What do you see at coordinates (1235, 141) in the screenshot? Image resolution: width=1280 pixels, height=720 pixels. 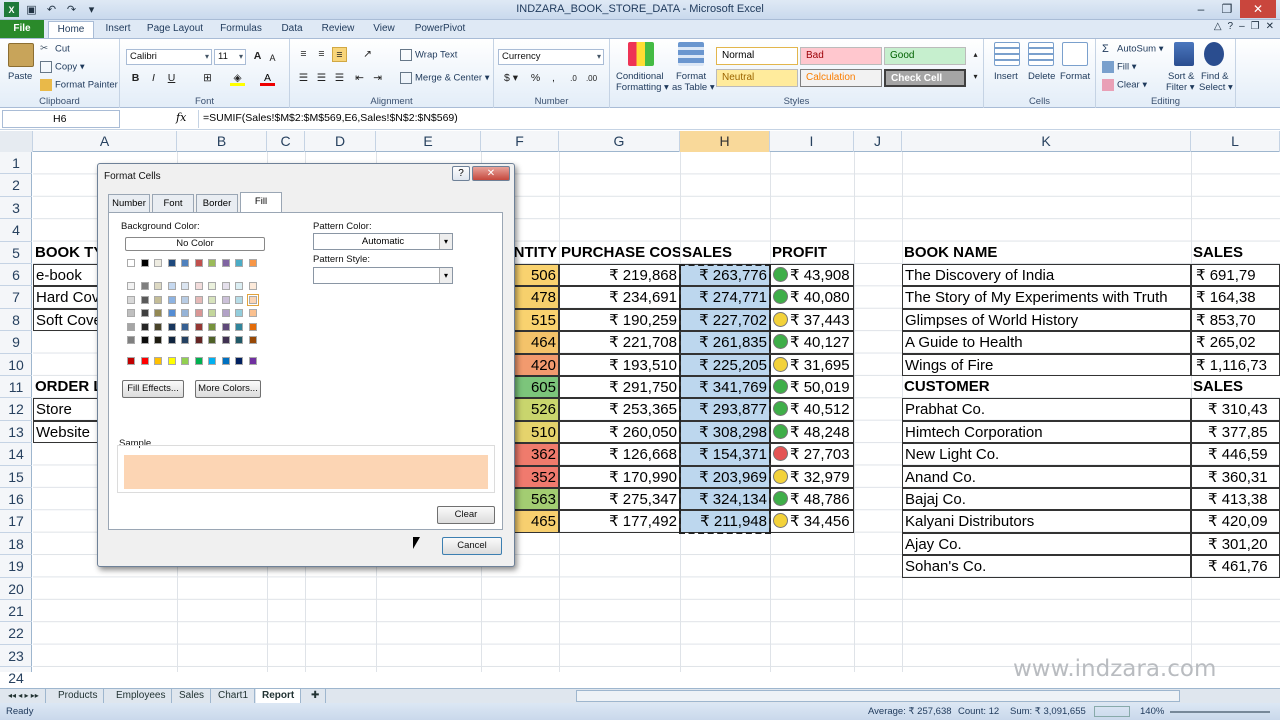 I see `column-header: L` at bounding box center [1235, 141].